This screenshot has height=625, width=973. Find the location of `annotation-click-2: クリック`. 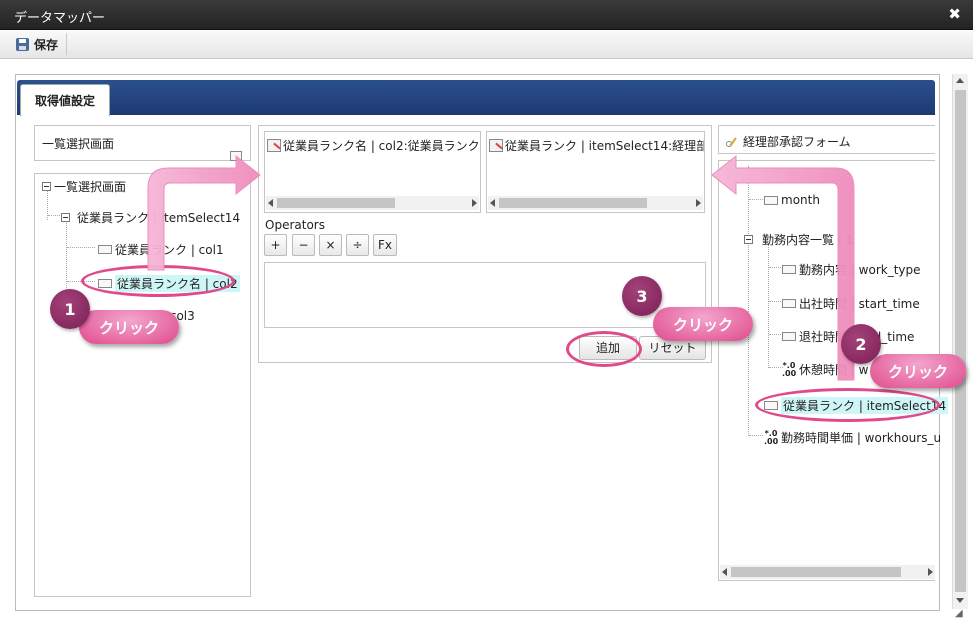

annotation-click-2: クリック is located at coordinates (918, 371).